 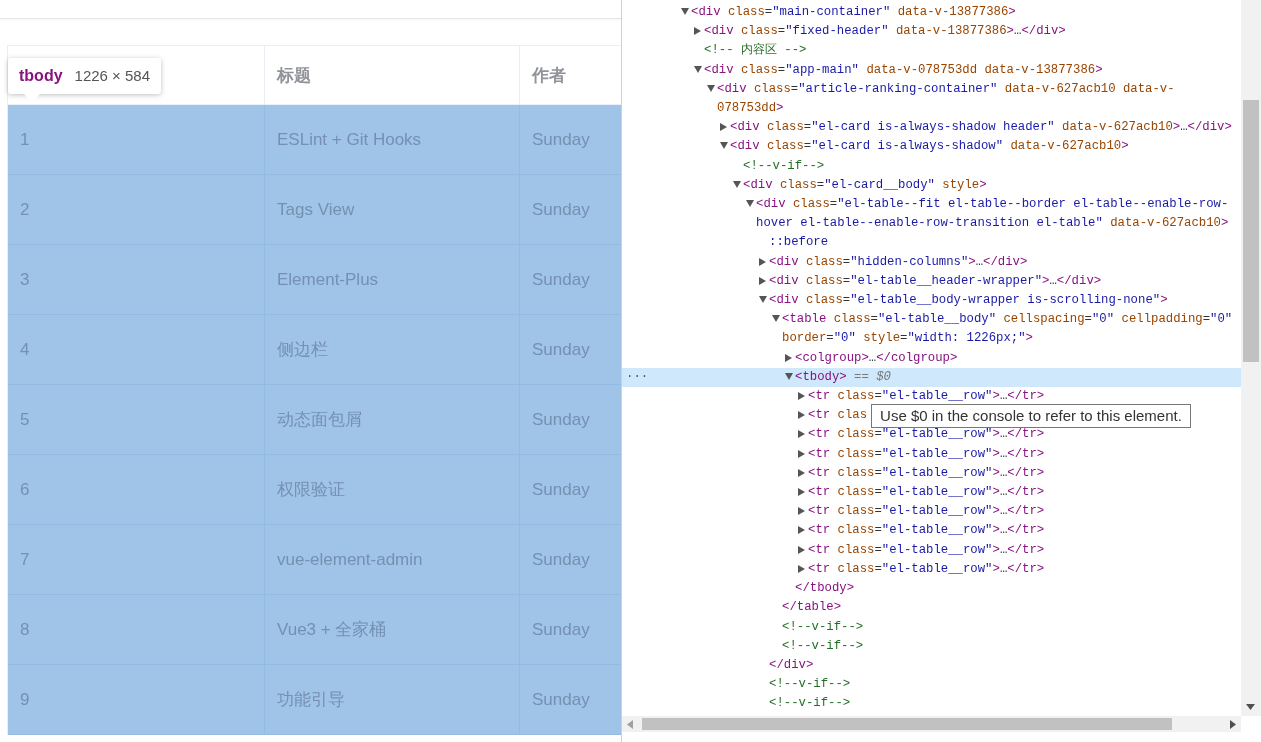 I want to click on dom-node-line: <div class="app-main" data-v-078753dd data-v-13877386>, so click(x=931, y=70).